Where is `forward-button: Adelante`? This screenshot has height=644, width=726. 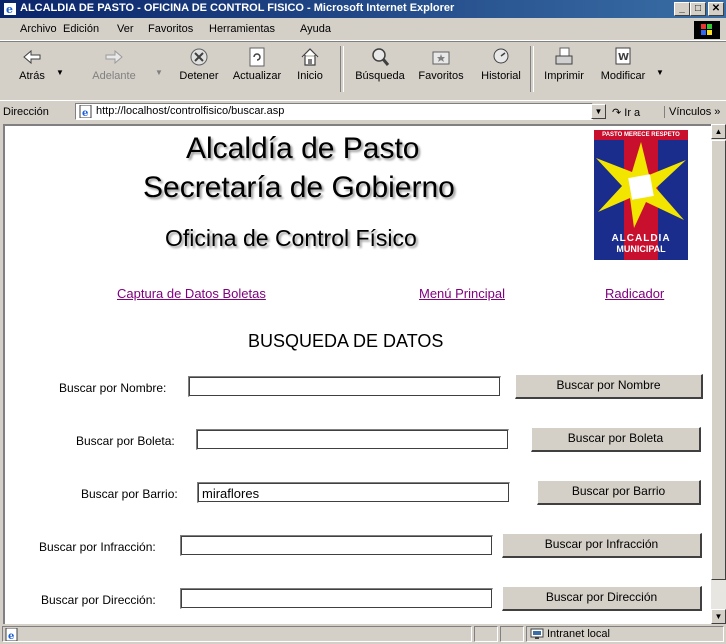
forward-button: Adelante is located at coordinates (114, 63).